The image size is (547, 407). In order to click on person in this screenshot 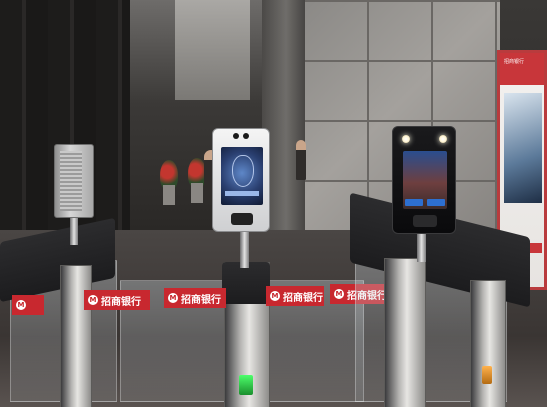, I will do `click(301, 160)`.